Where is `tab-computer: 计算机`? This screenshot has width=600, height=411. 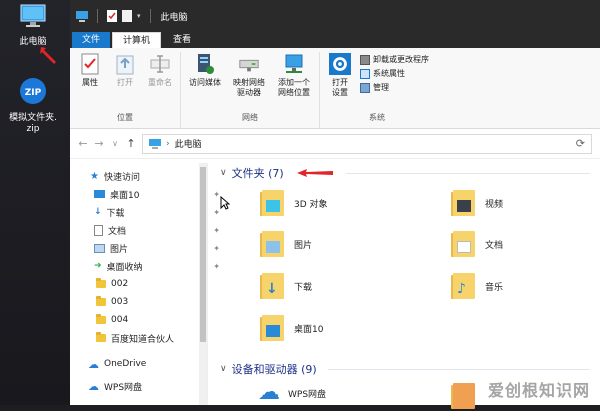 tab-computer: 计算机 is located at coordinates (137, 40).